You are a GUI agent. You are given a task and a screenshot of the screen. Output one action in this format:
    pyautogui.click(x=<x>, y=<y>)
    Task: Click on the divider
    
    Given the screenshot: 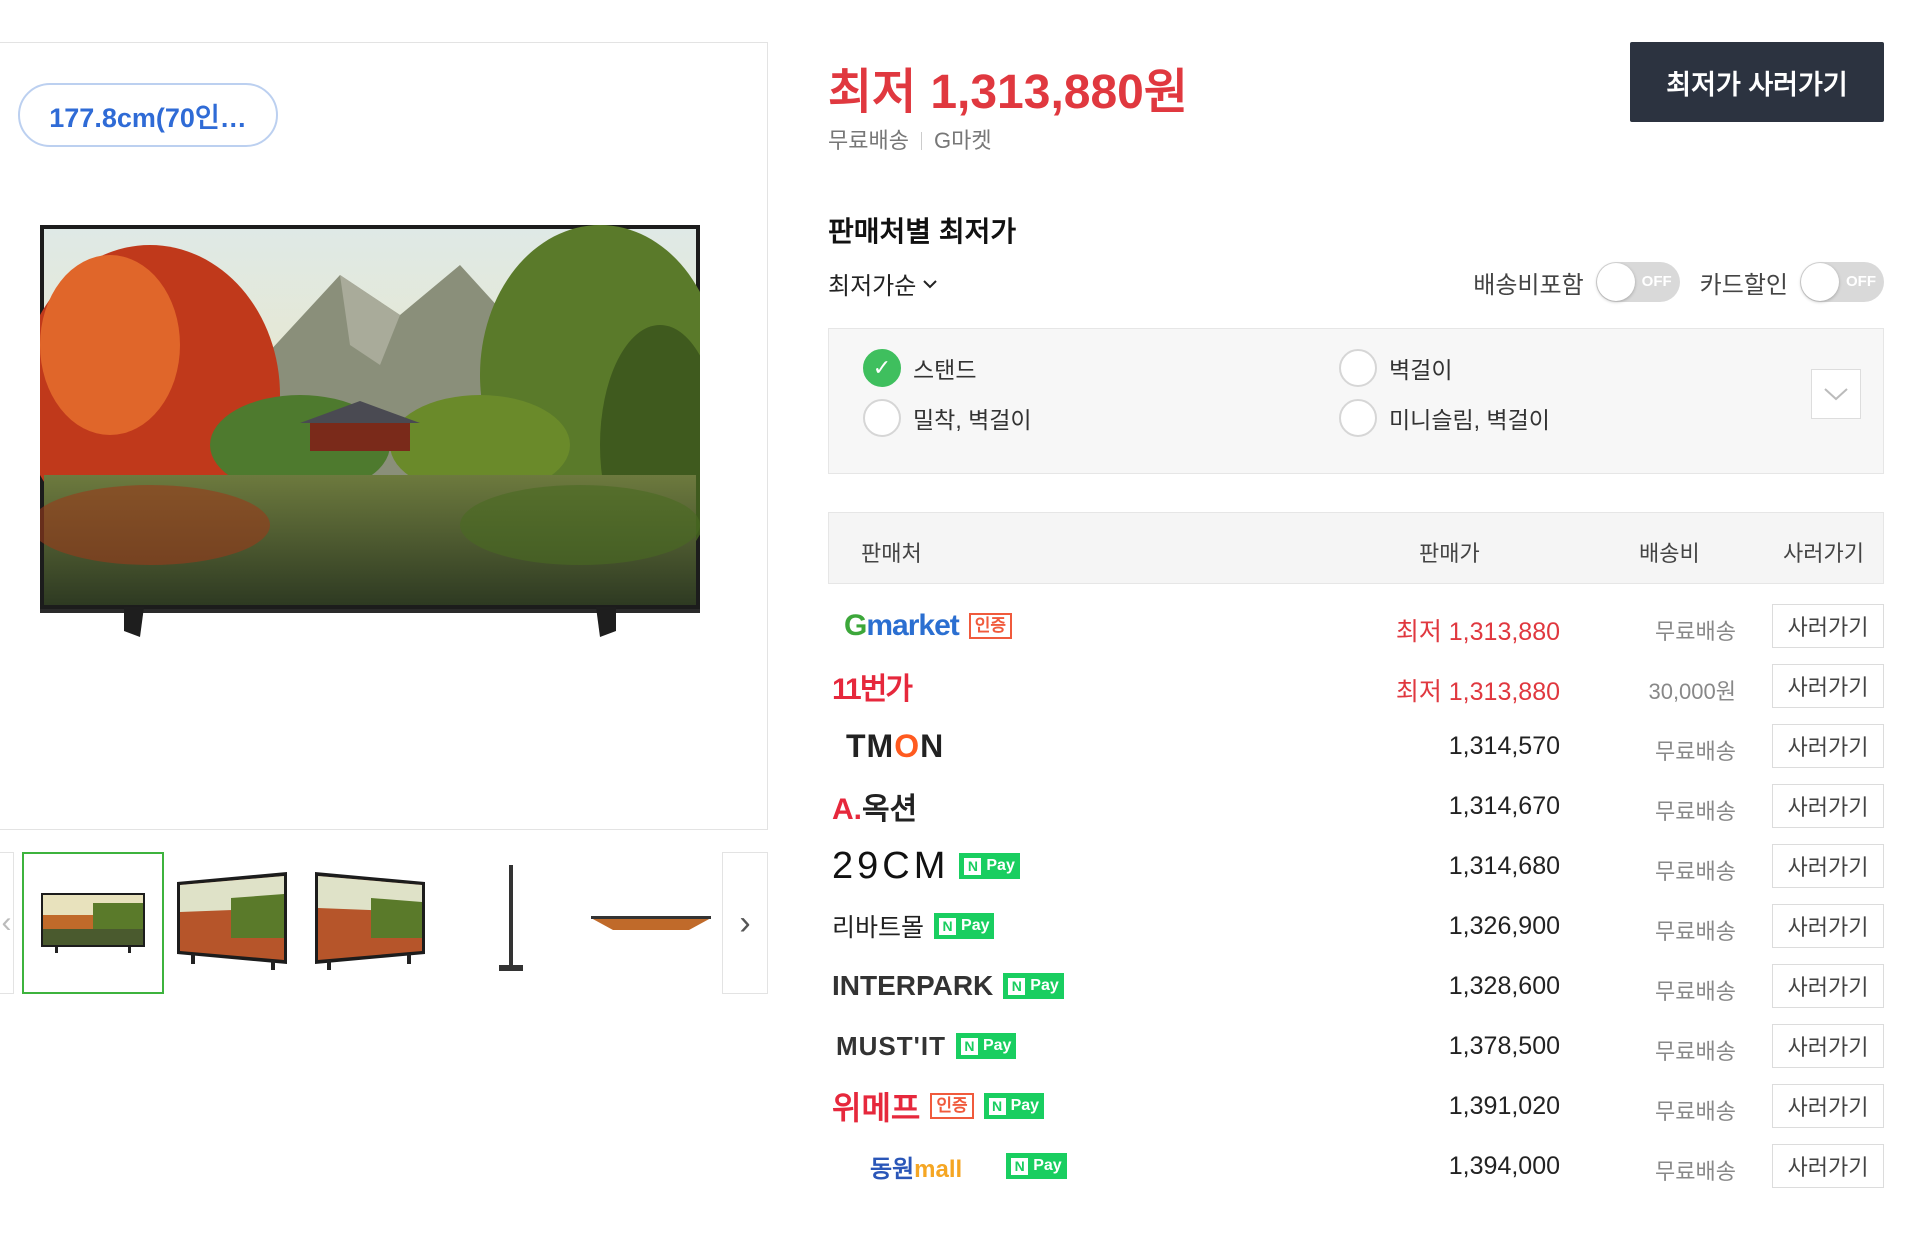 What is the action you would take?
    pyautogui.click(x=921, y=141)
    